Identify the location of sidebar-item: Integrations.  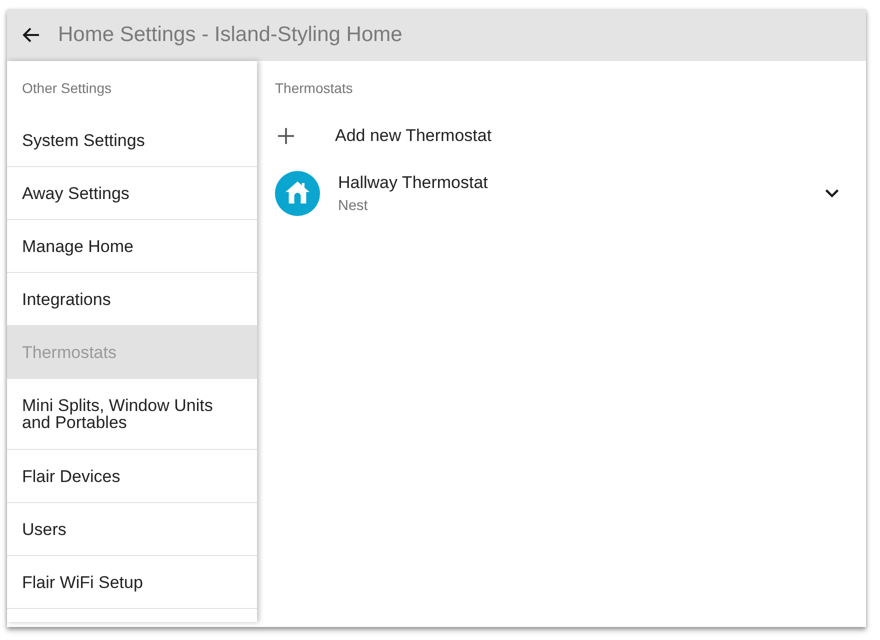
(132, 299).